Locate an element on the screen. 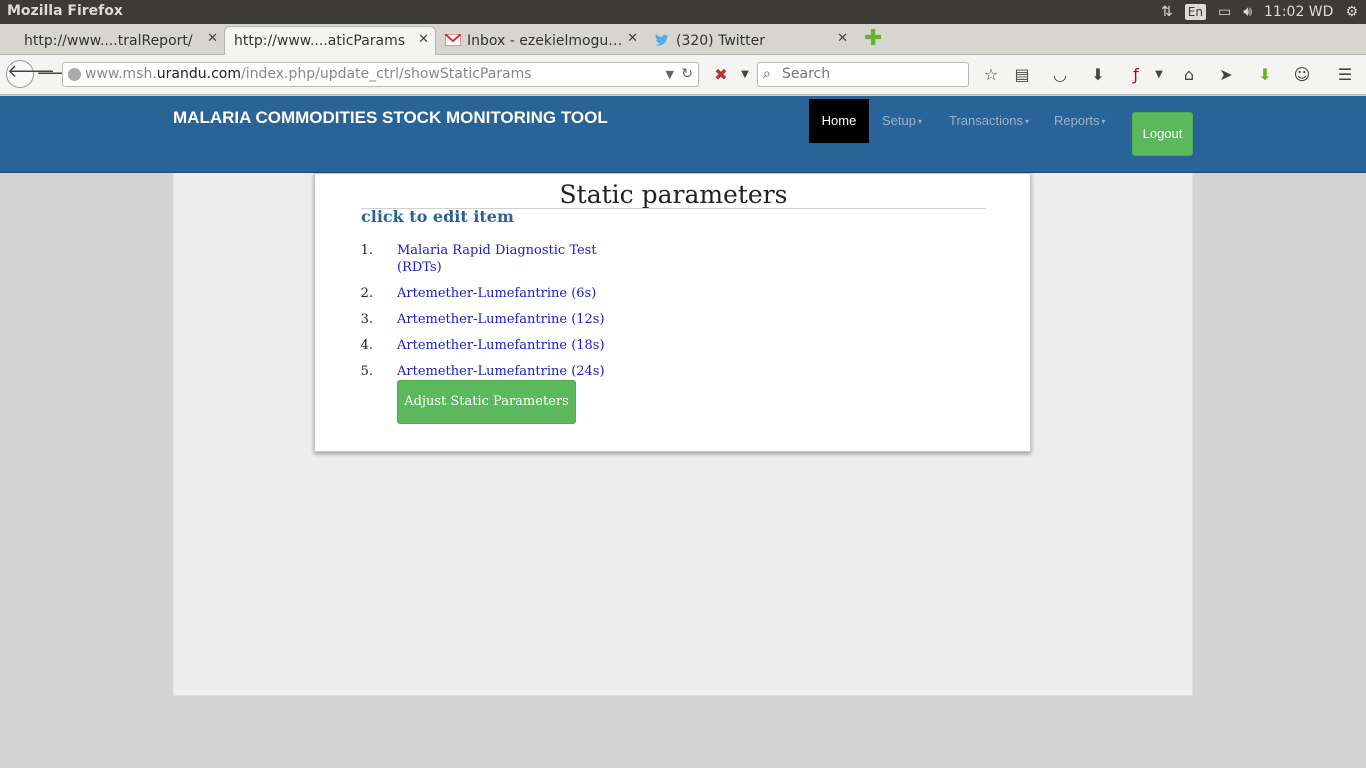 Image resolution: width=1366 pixels, height=768 pixels. nav-reports: Reports ▾ is located at coordinates (1080, 121).